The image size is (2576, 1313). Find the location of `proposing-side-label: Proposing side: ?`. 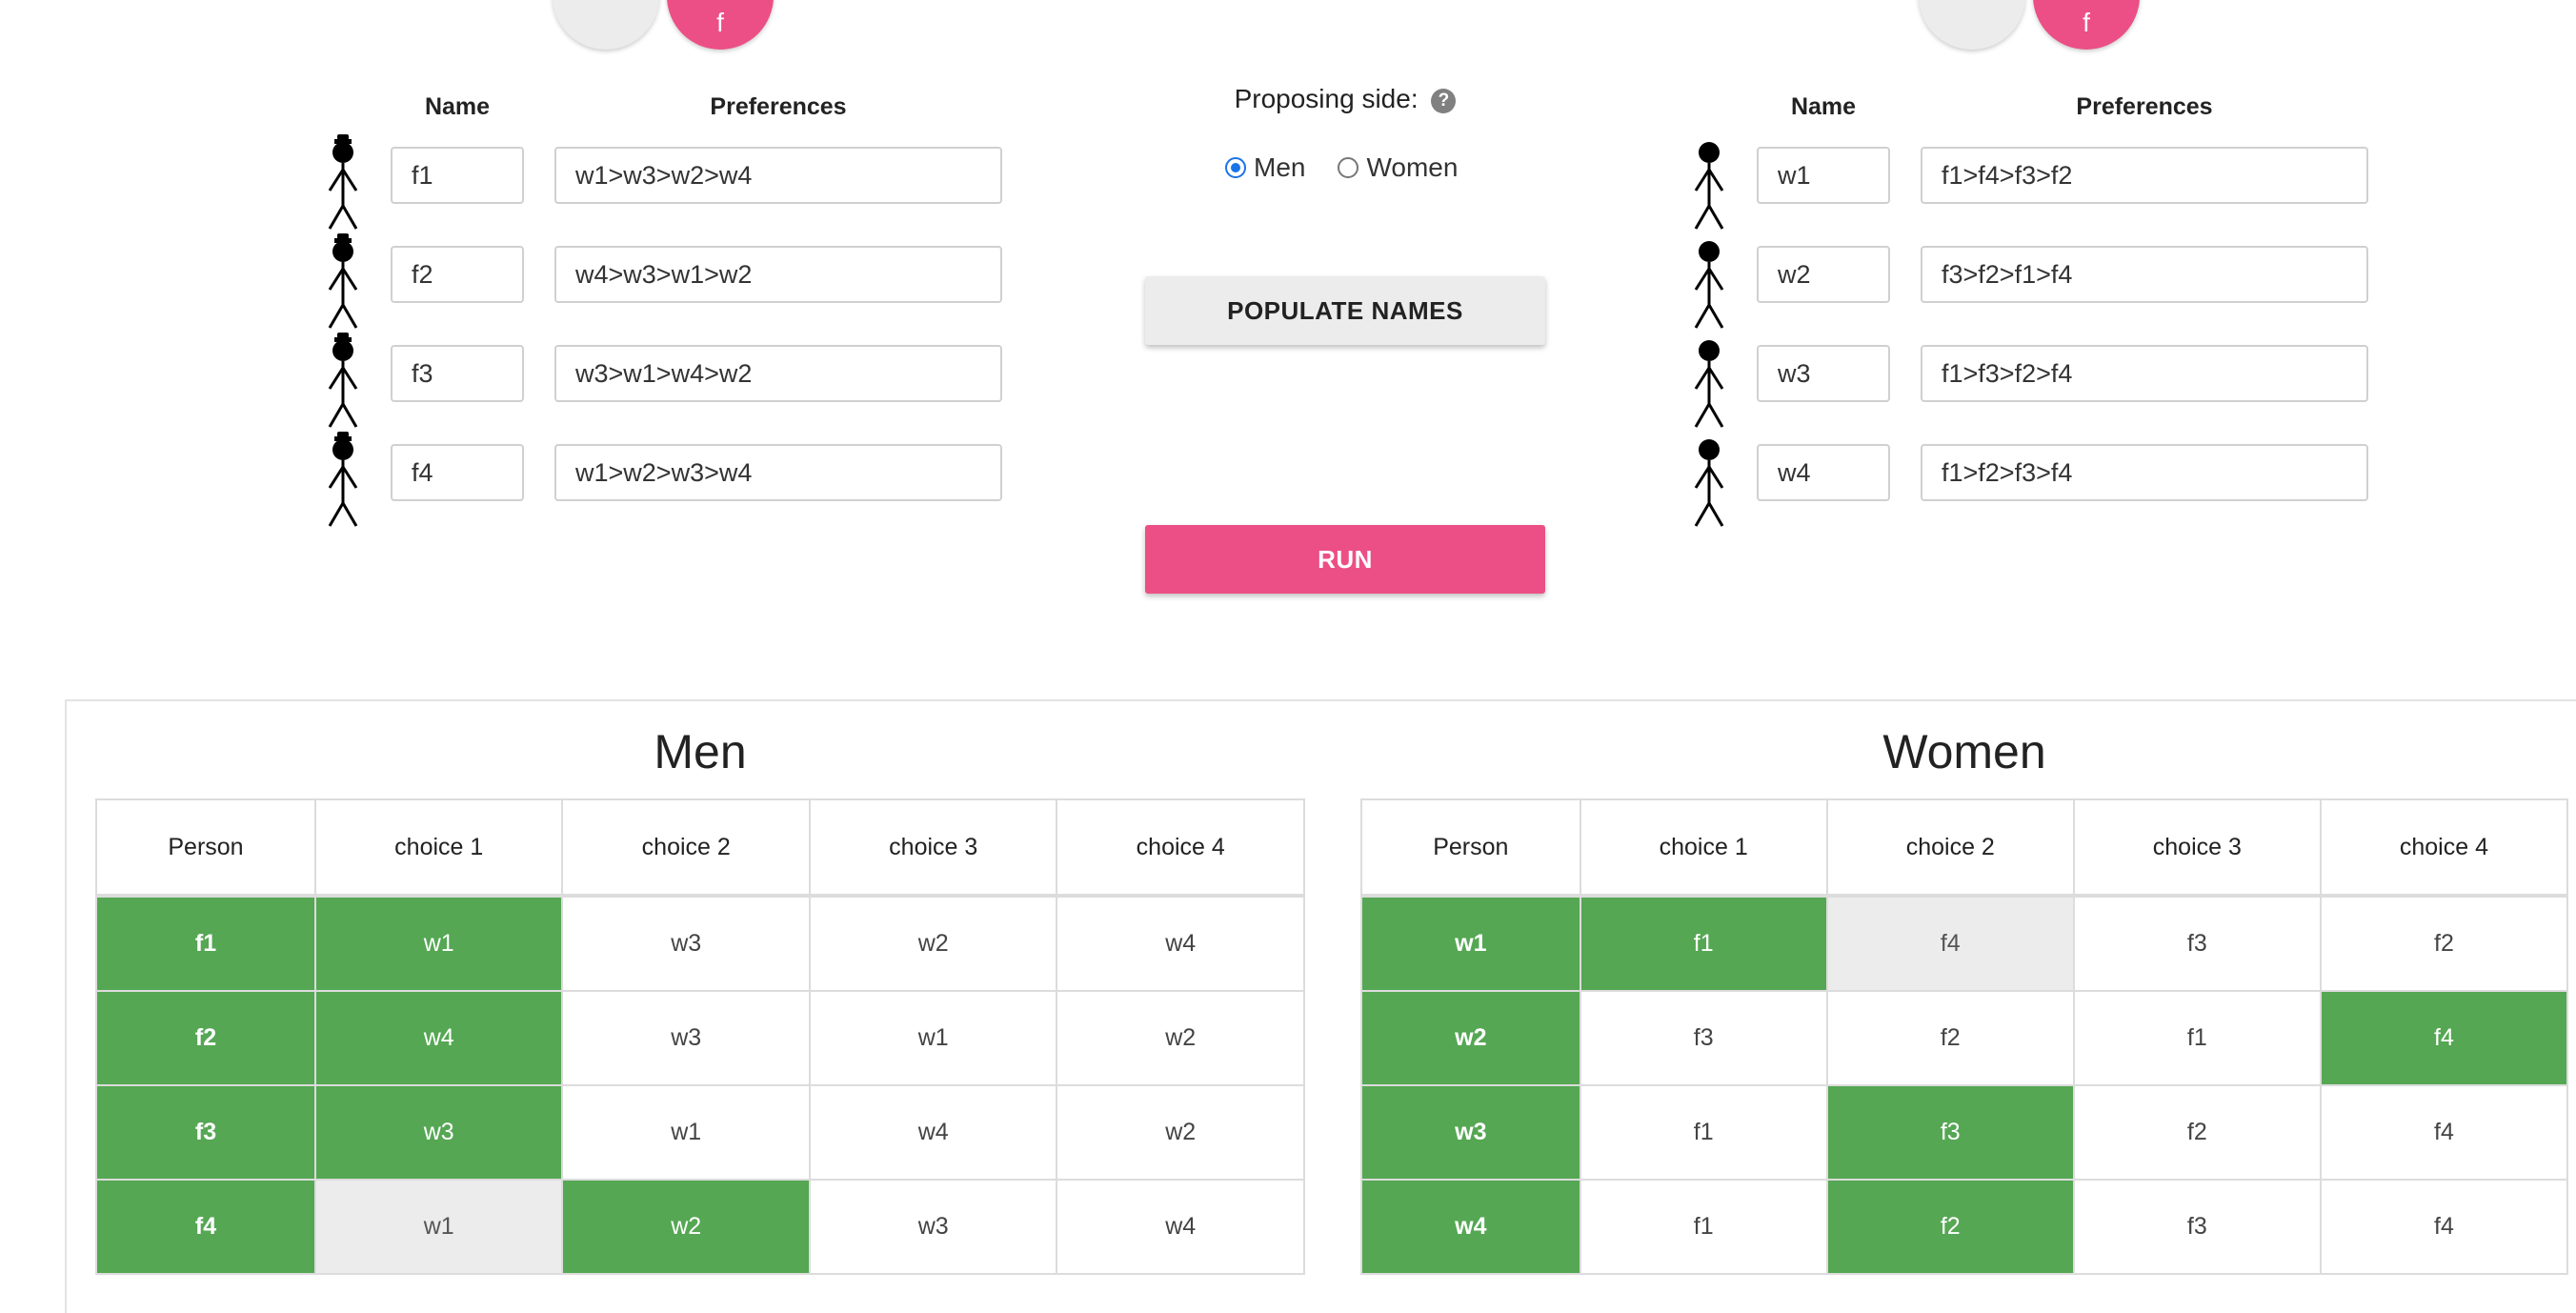

proposing-side-label: Proposing side: ? is located at coordinates (1345, 99).